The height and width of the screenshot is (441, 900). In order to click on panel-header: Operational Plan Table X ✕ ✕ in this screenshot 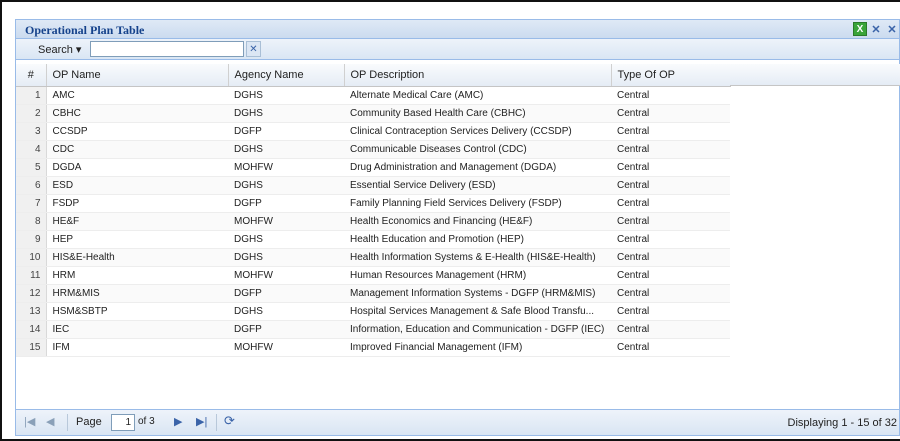, I will do `click(457, 29)`.